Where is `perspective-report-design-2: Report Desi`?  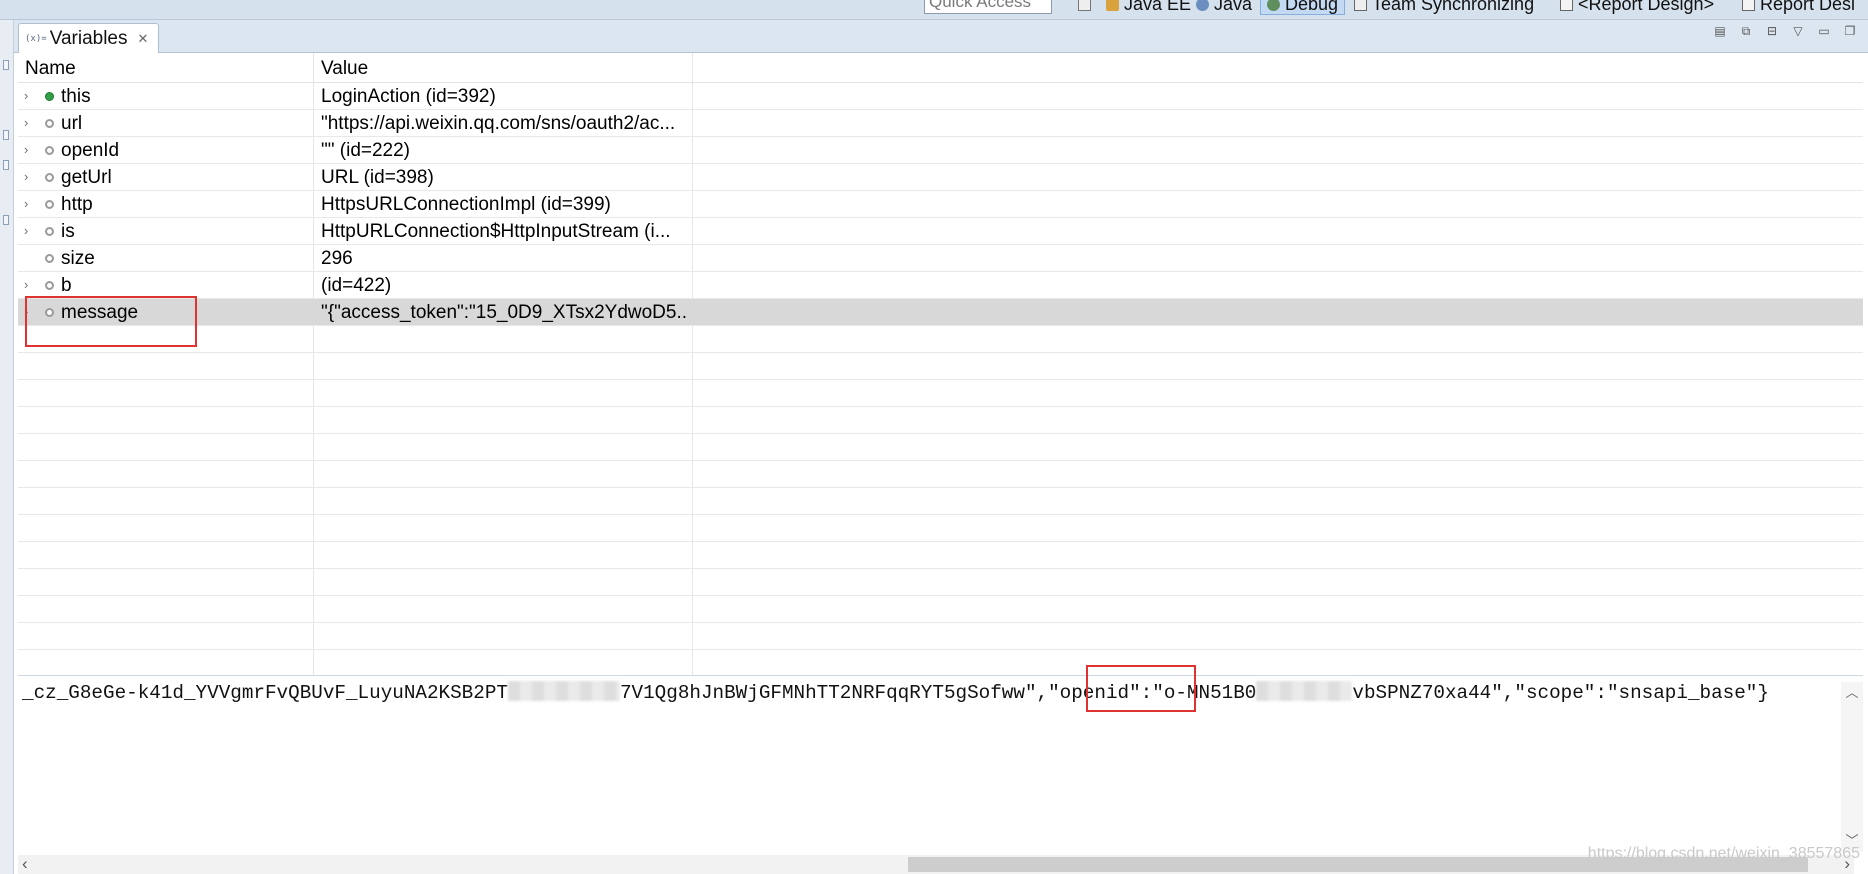
perspective-report-design-2: Report Desi is located at coordinates (1798, 7).